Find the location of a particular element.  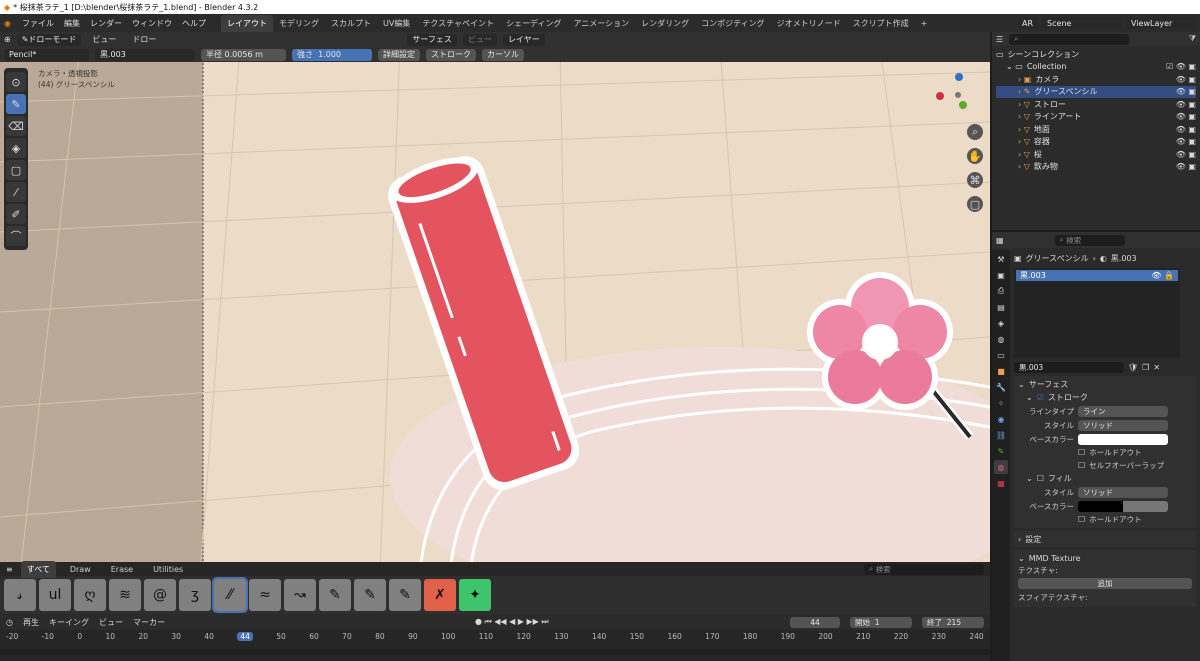

zoom-icon: ⌕ is located at coordinates (975, 132).